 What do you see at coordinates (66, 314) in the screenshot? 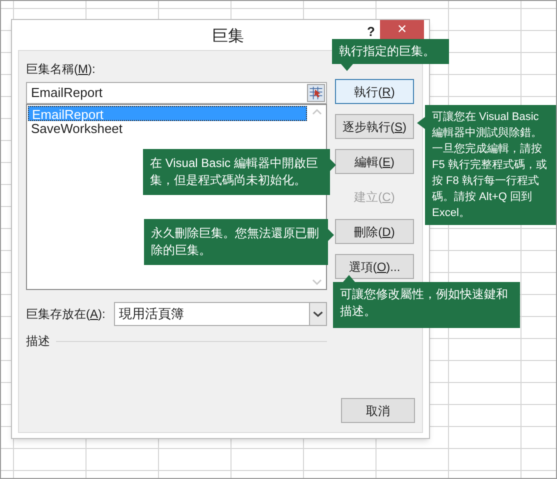
I see `field-label: 巨集存放在(A):` at bounding box center [66, 314].